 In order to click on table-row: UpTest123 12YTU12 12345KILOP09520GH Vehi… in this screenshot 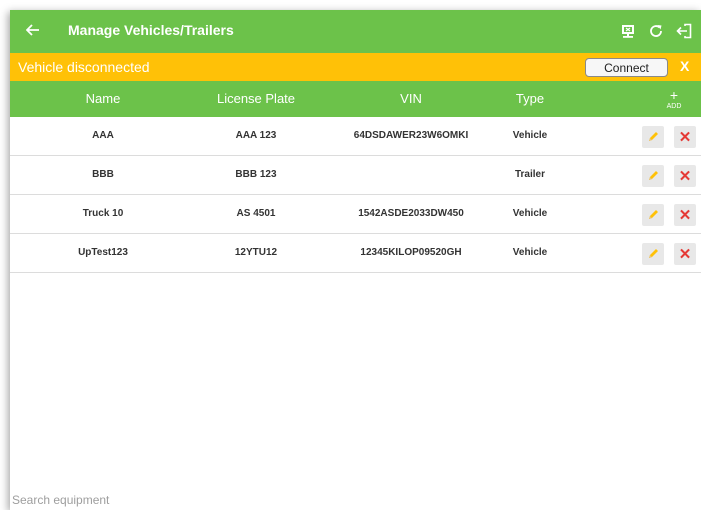, I will do `click(355, 253)`.